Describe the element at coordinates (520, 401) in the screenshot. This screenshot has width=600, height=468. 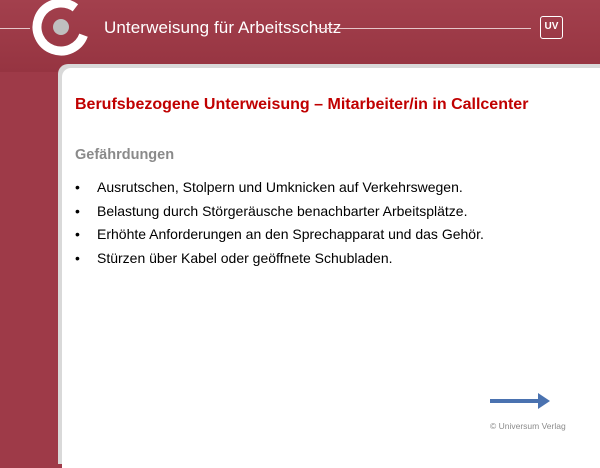
I see `arrow-right-icon` at that location.